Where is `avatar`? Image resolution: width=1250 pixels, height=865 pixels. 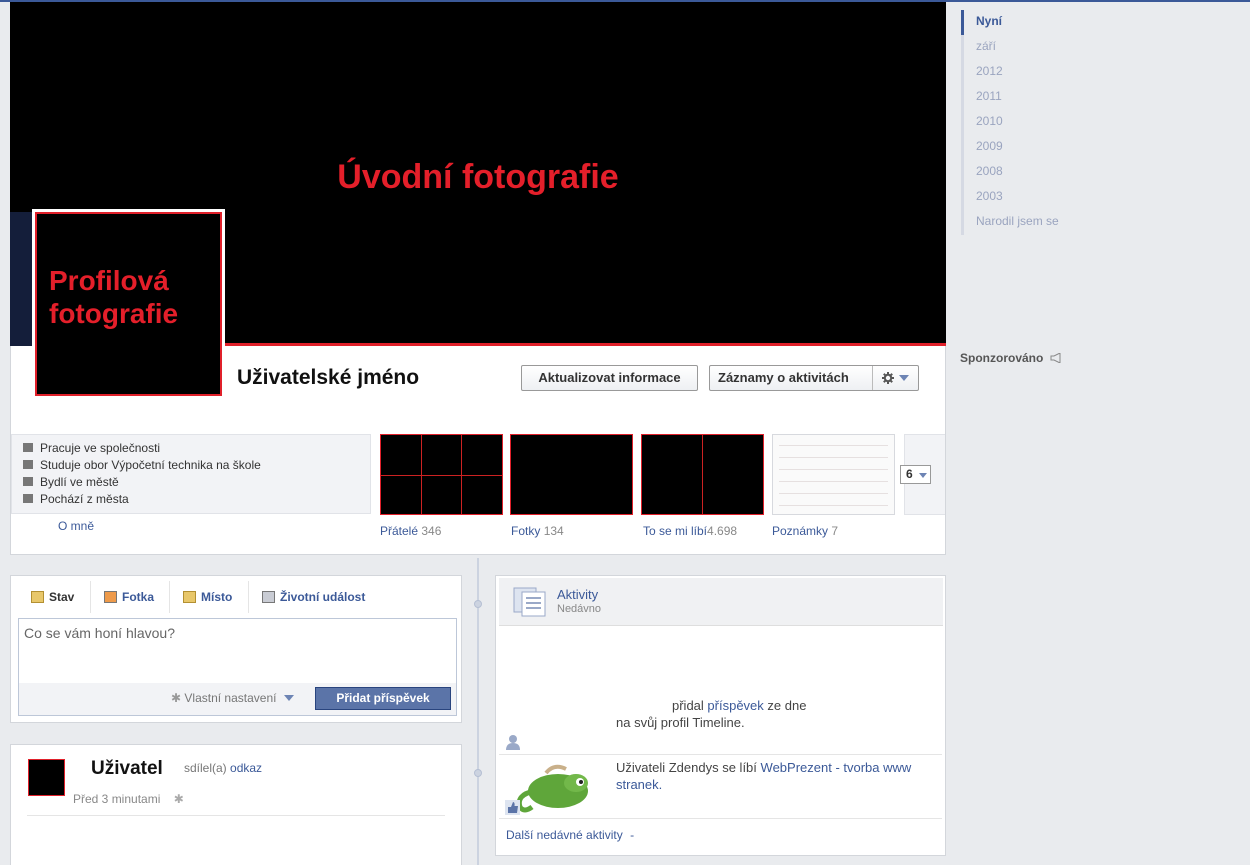 avatar is located at coordinates (46, 777).